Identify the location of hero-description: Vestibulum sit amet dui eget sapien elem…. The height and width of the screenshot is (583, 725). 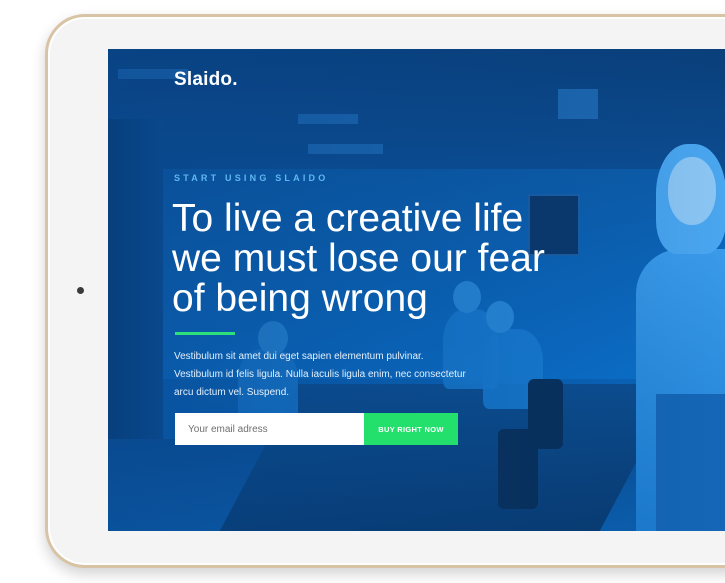
(320, 374).